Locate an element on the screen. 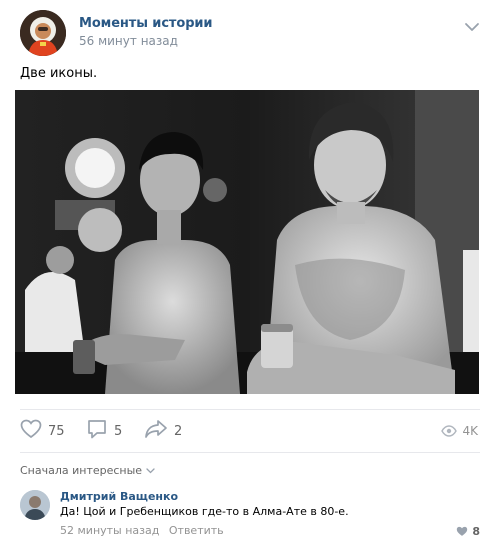  group-avatar is located at coordinates (43, 33).